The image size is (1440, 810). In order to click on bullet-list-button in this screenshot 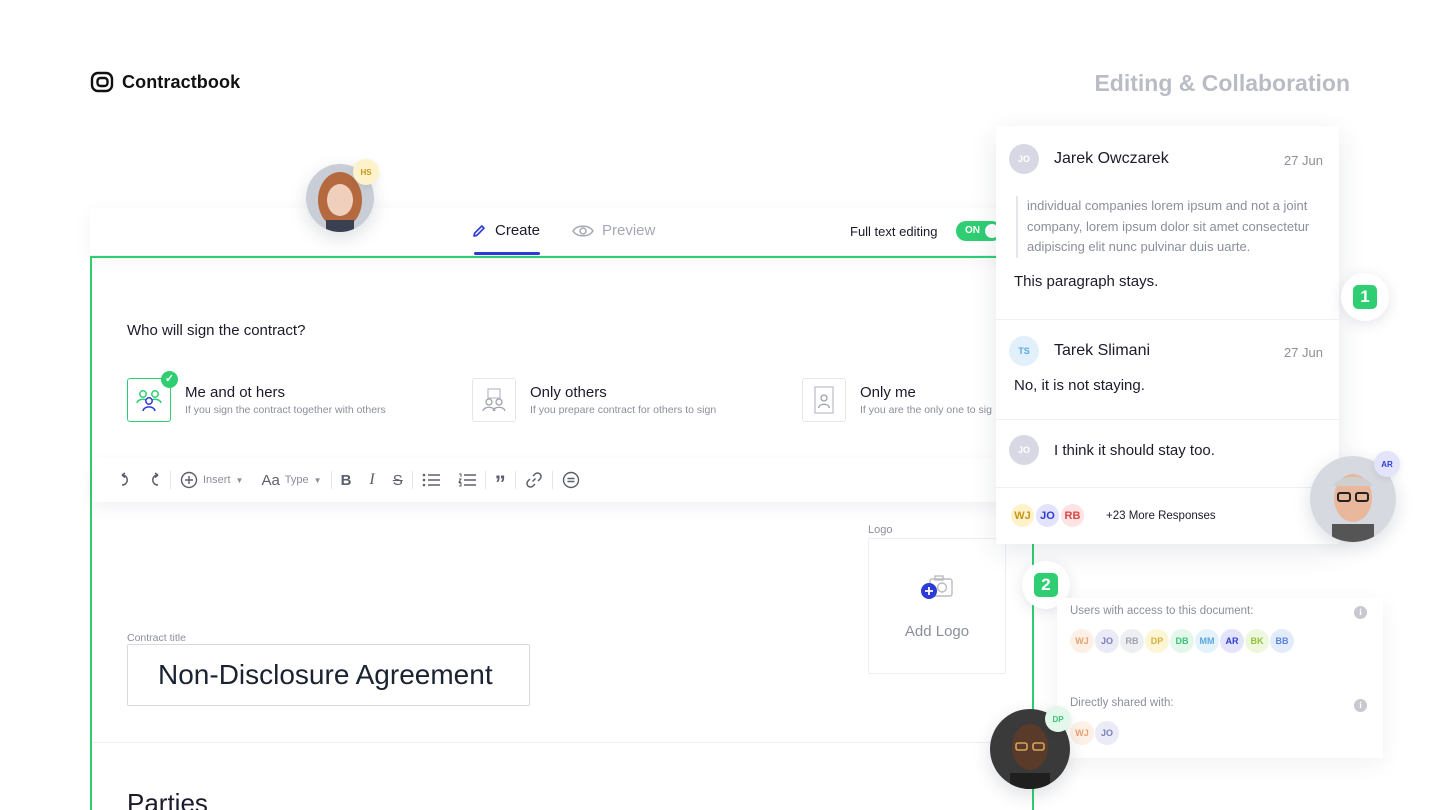, I will do `click(431, 480)`.